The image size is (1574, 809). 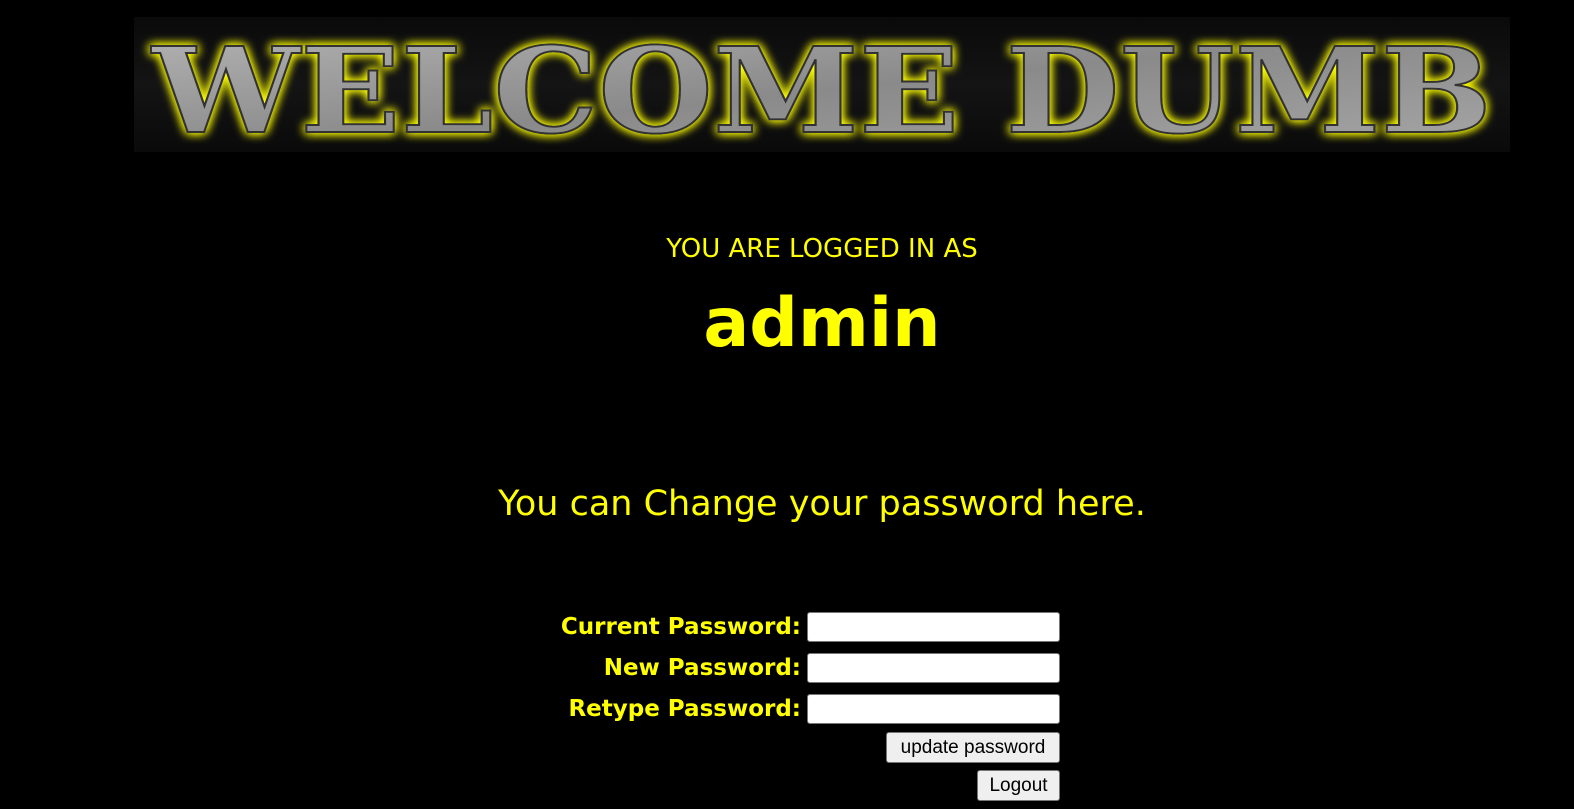 What do you see at coordinates (822, 323) in the screenshot?
I see `username: admin` at bounding box center [822, 323].